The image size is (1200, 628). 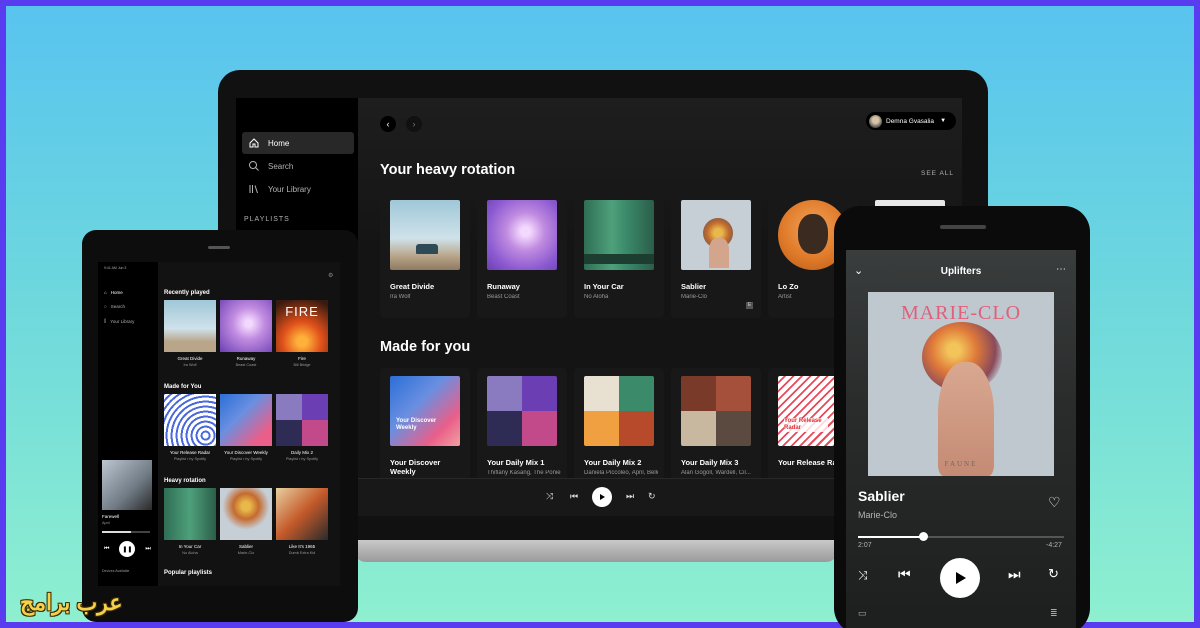 What do you see at coordinates (388, 124) in the screenshot?
I see `back-button: ‹` at bounding box center [388, 124].